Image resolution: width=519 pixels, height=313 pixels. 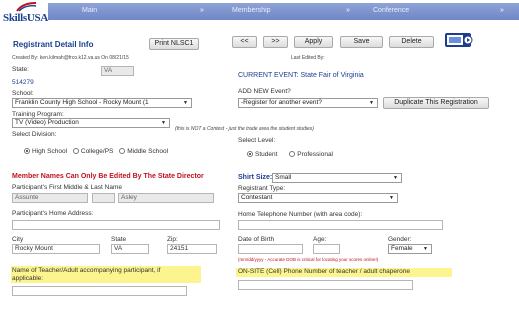 I want to click on last-edited-text: Last Edited By:, so click(x=308, y=58).